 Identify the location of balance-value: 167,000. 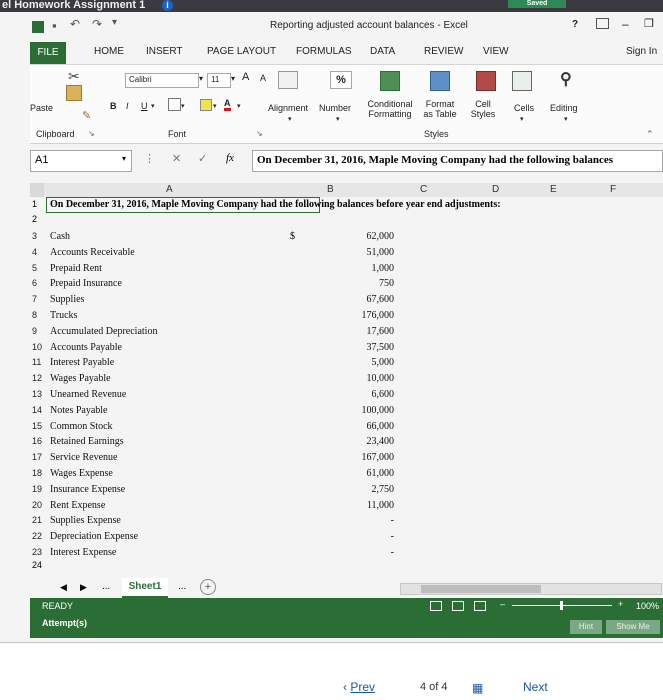
(355, 457).